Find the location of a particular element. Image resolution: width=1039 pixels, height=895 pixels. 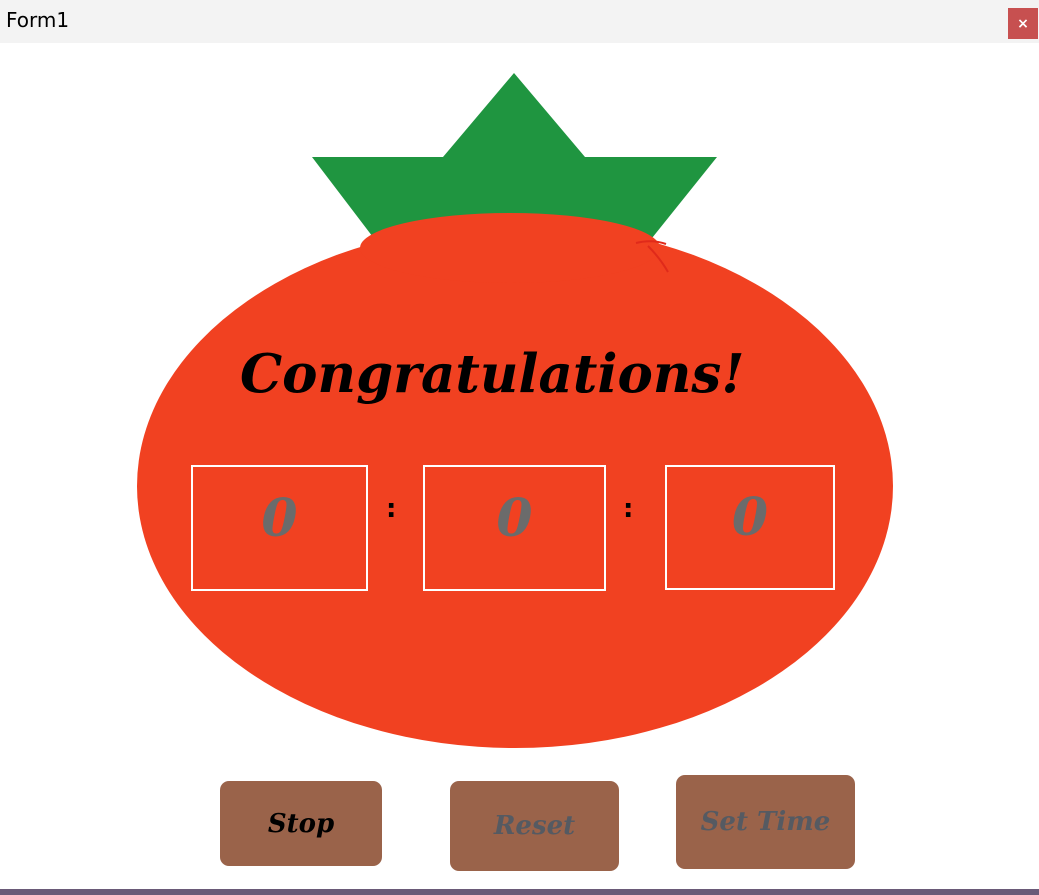

minutes-box: 0 is located at coordinates (514, 528).